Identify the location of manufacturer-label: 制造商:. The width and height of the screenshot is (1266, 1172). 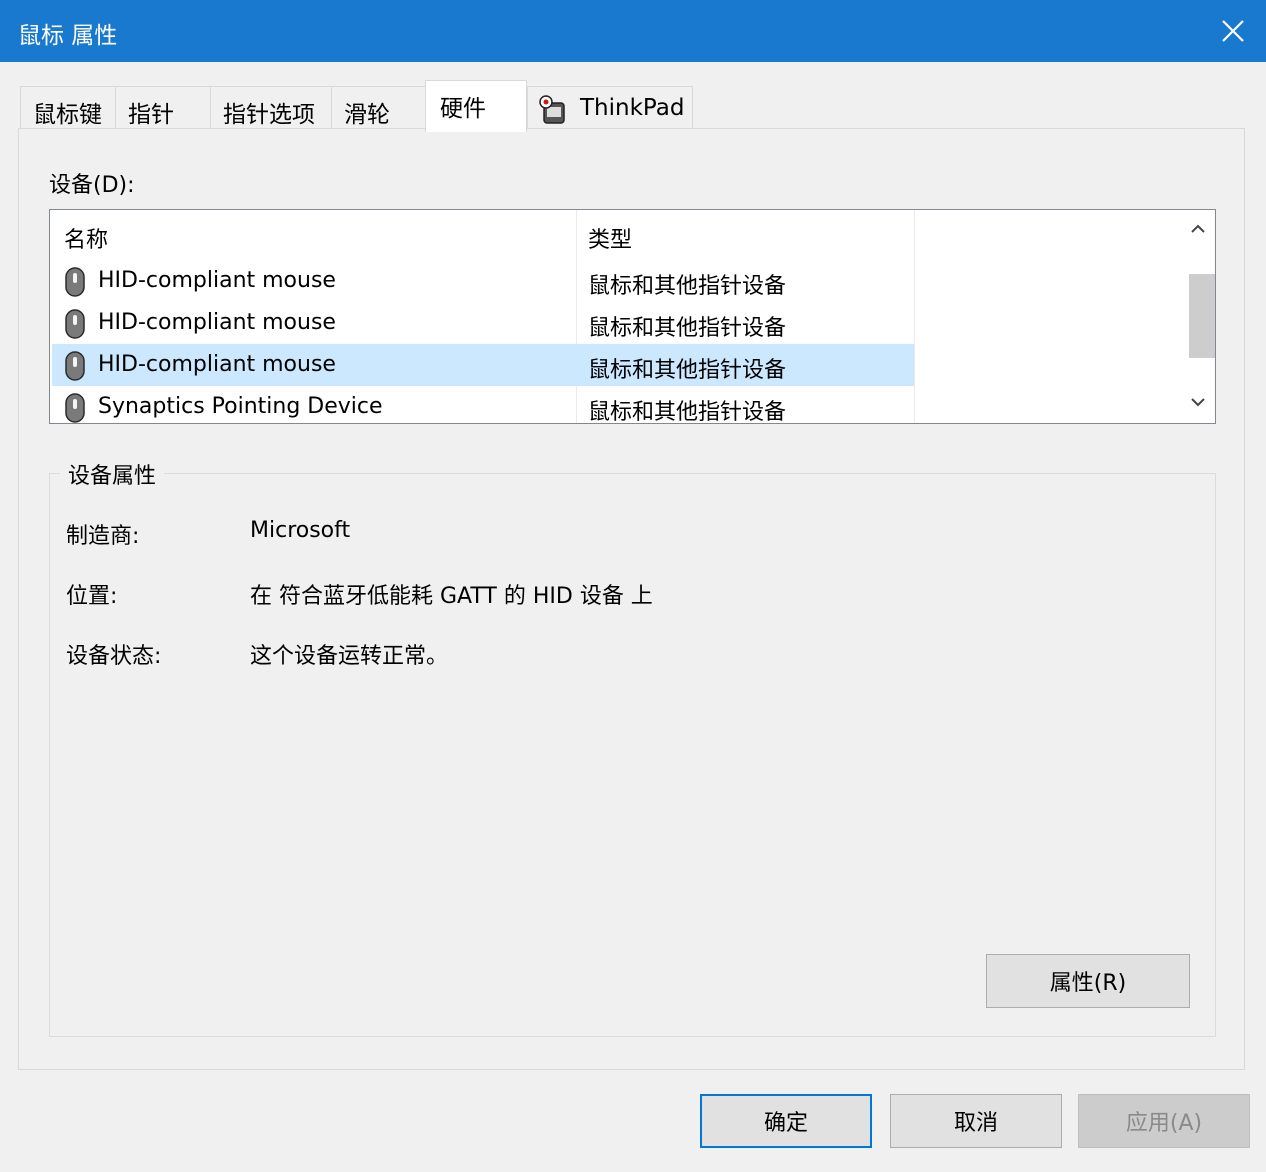
(103, 536).